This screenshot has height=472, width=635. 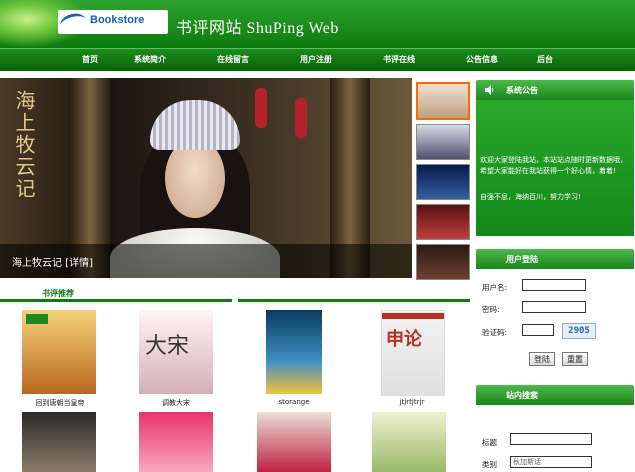 What do you see at coordinates (58, 293) in the screenshot?
I see `recommend-title: 书评推荐` at bounding box center [58, 293].